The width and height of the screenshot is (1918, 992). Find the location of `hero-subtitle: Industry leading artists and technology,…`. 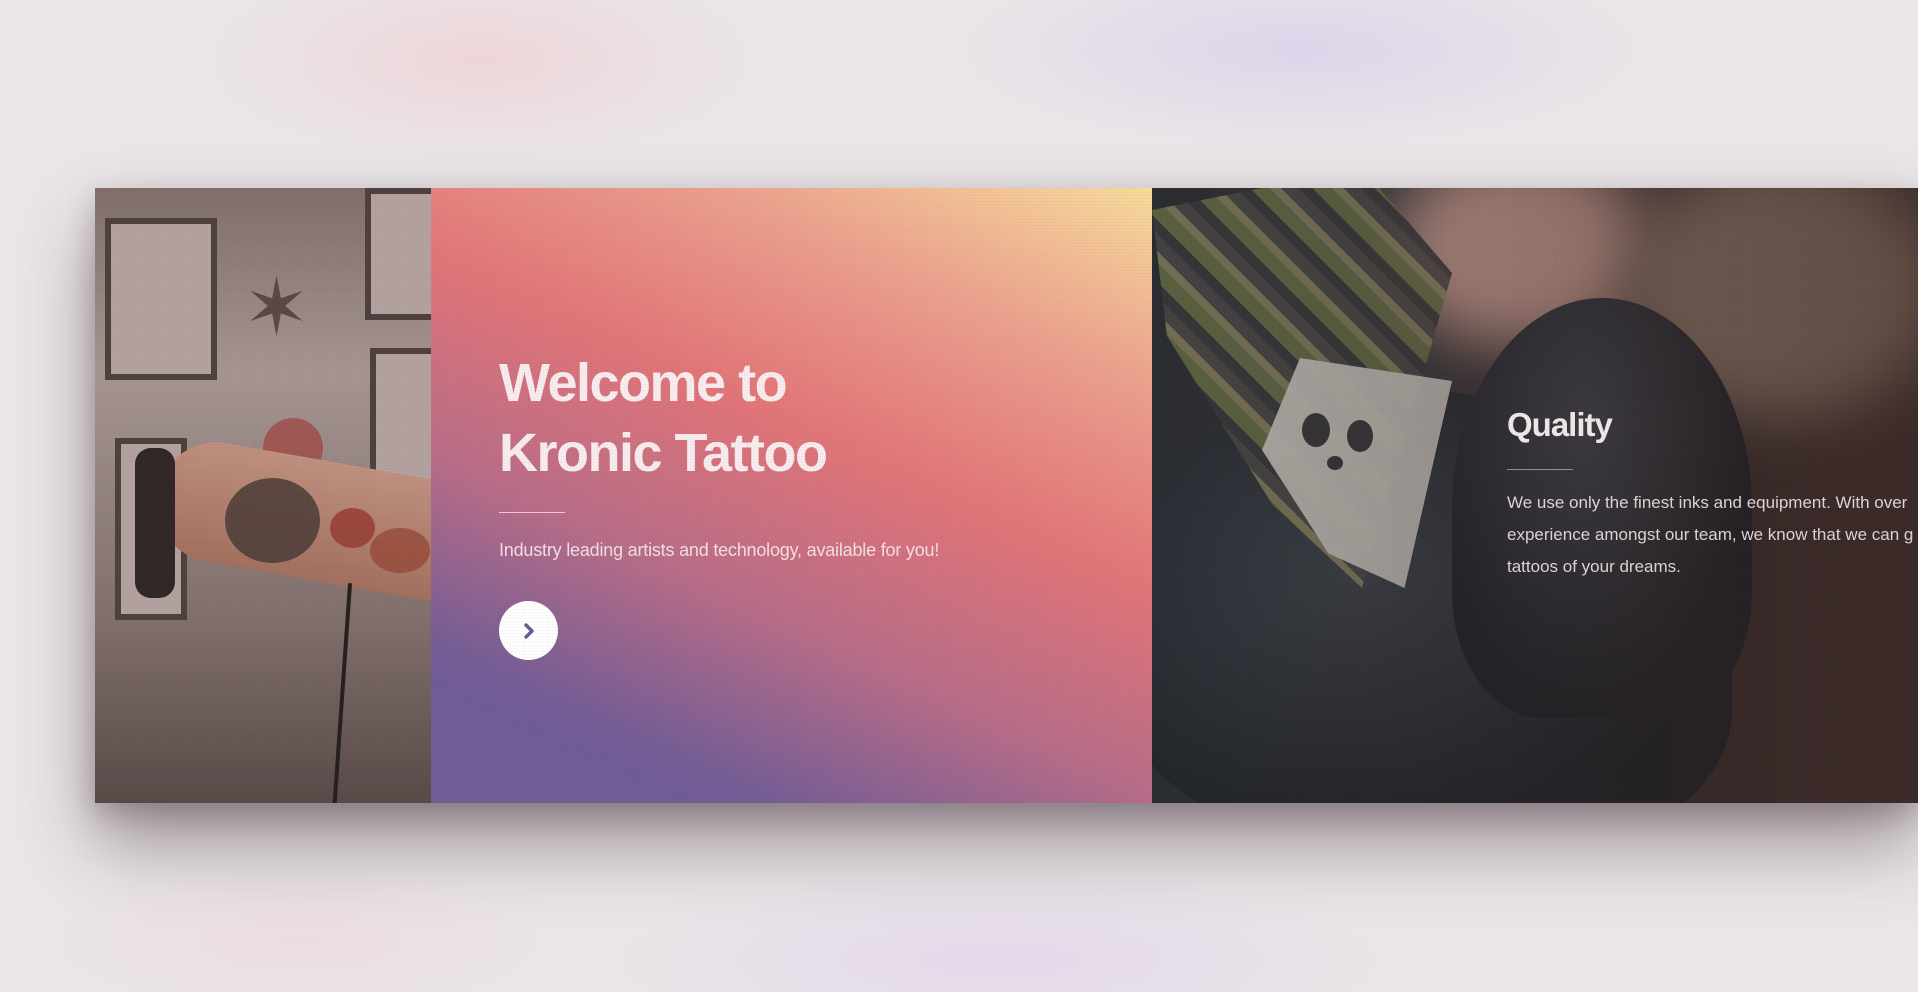

hero-subtitle: Industry leading artists and technology,… is located at coordinates (719, 550).